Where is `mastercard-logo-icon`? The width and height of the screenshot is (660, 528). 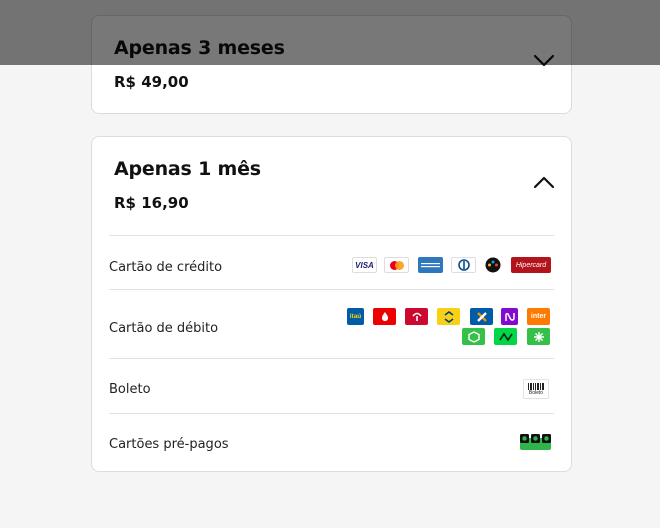 mastercard-logo-icon is located at coordinates (396, 265).